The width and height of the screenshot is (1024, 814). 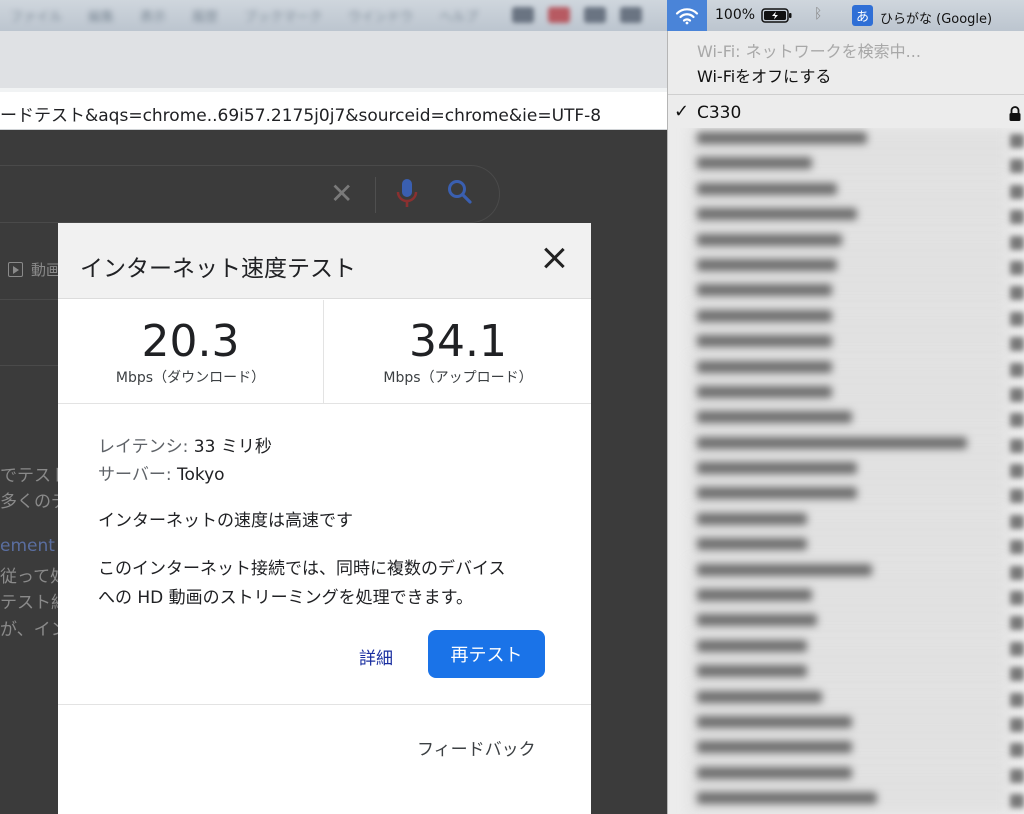 I want to click on input-source-icon: あ, so click(x=862, y=15).